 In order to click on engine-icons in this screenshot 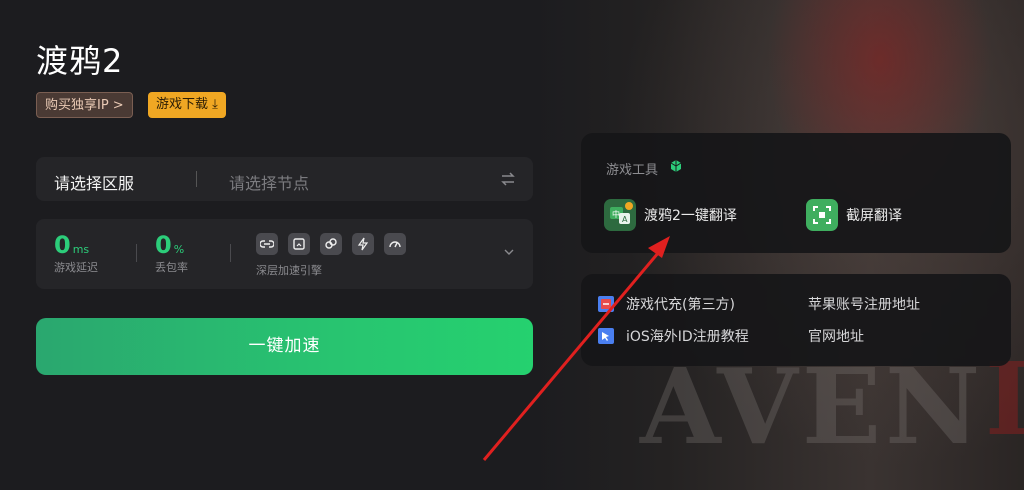, I will do `click(331, 244)`.